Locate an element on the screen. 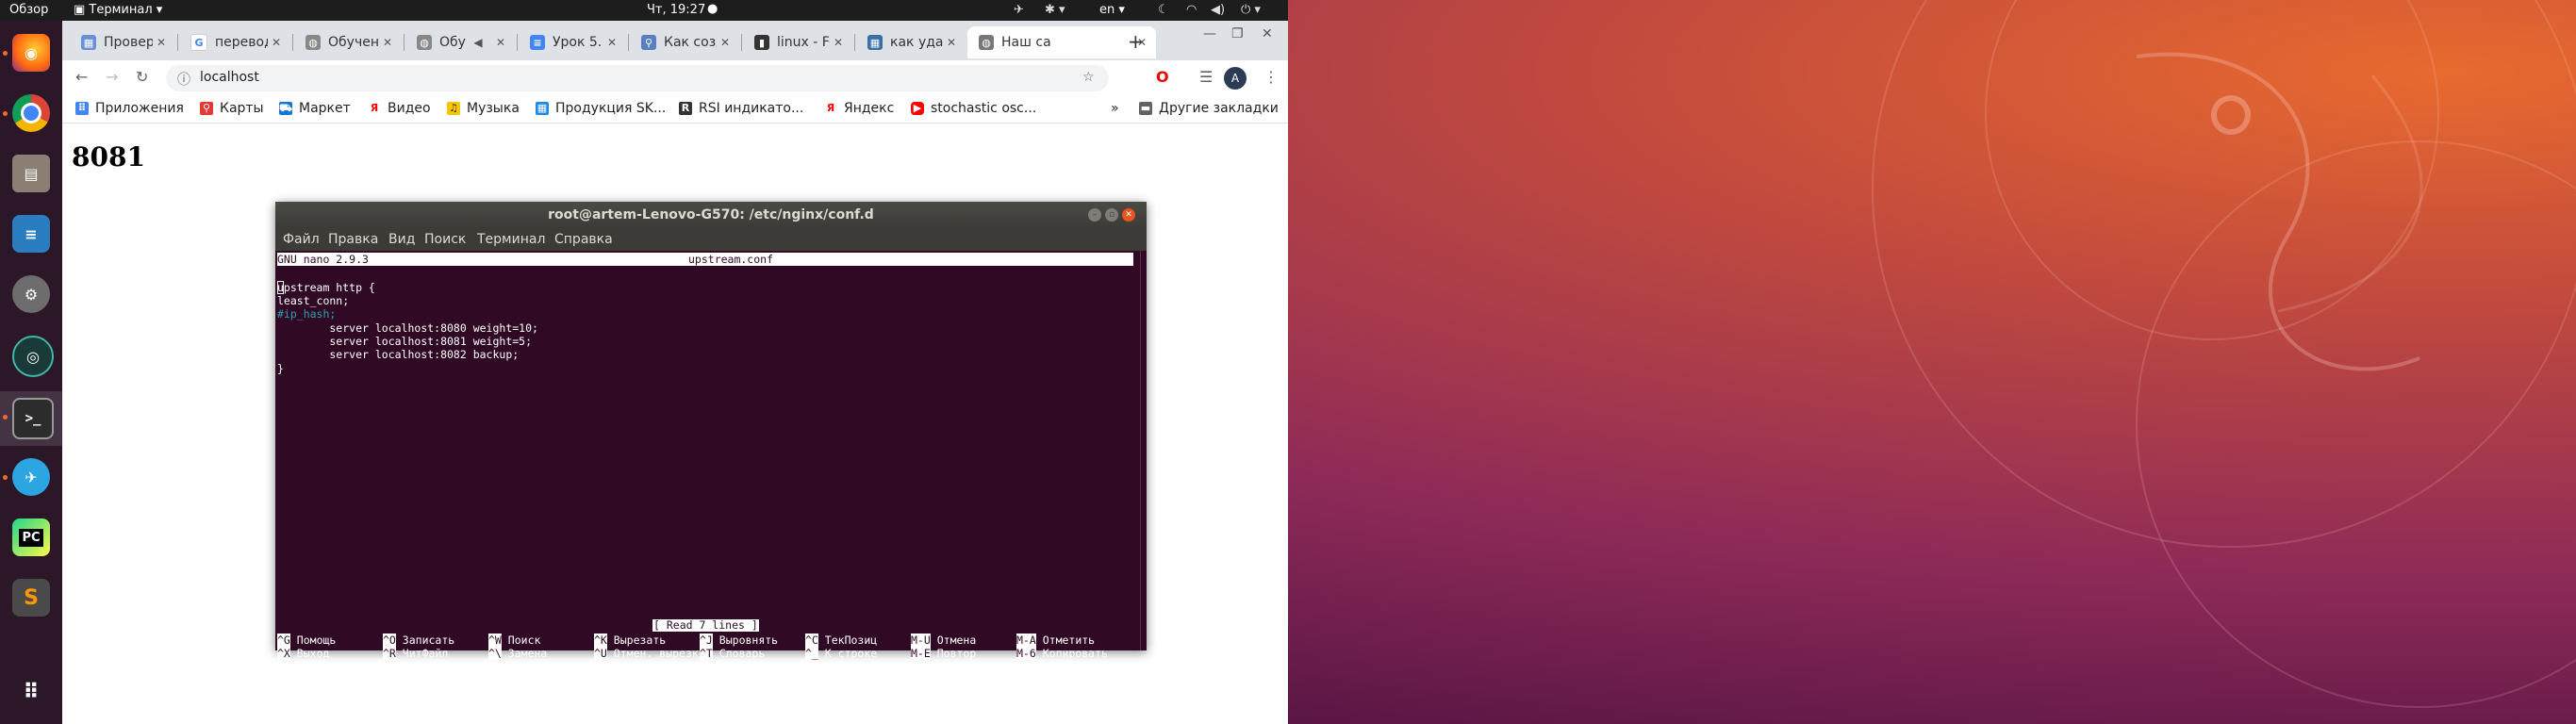 Image resolution: width=2576 pixels, height=724 pixels. sublime-icon: S is located at coordinates (31, 598).